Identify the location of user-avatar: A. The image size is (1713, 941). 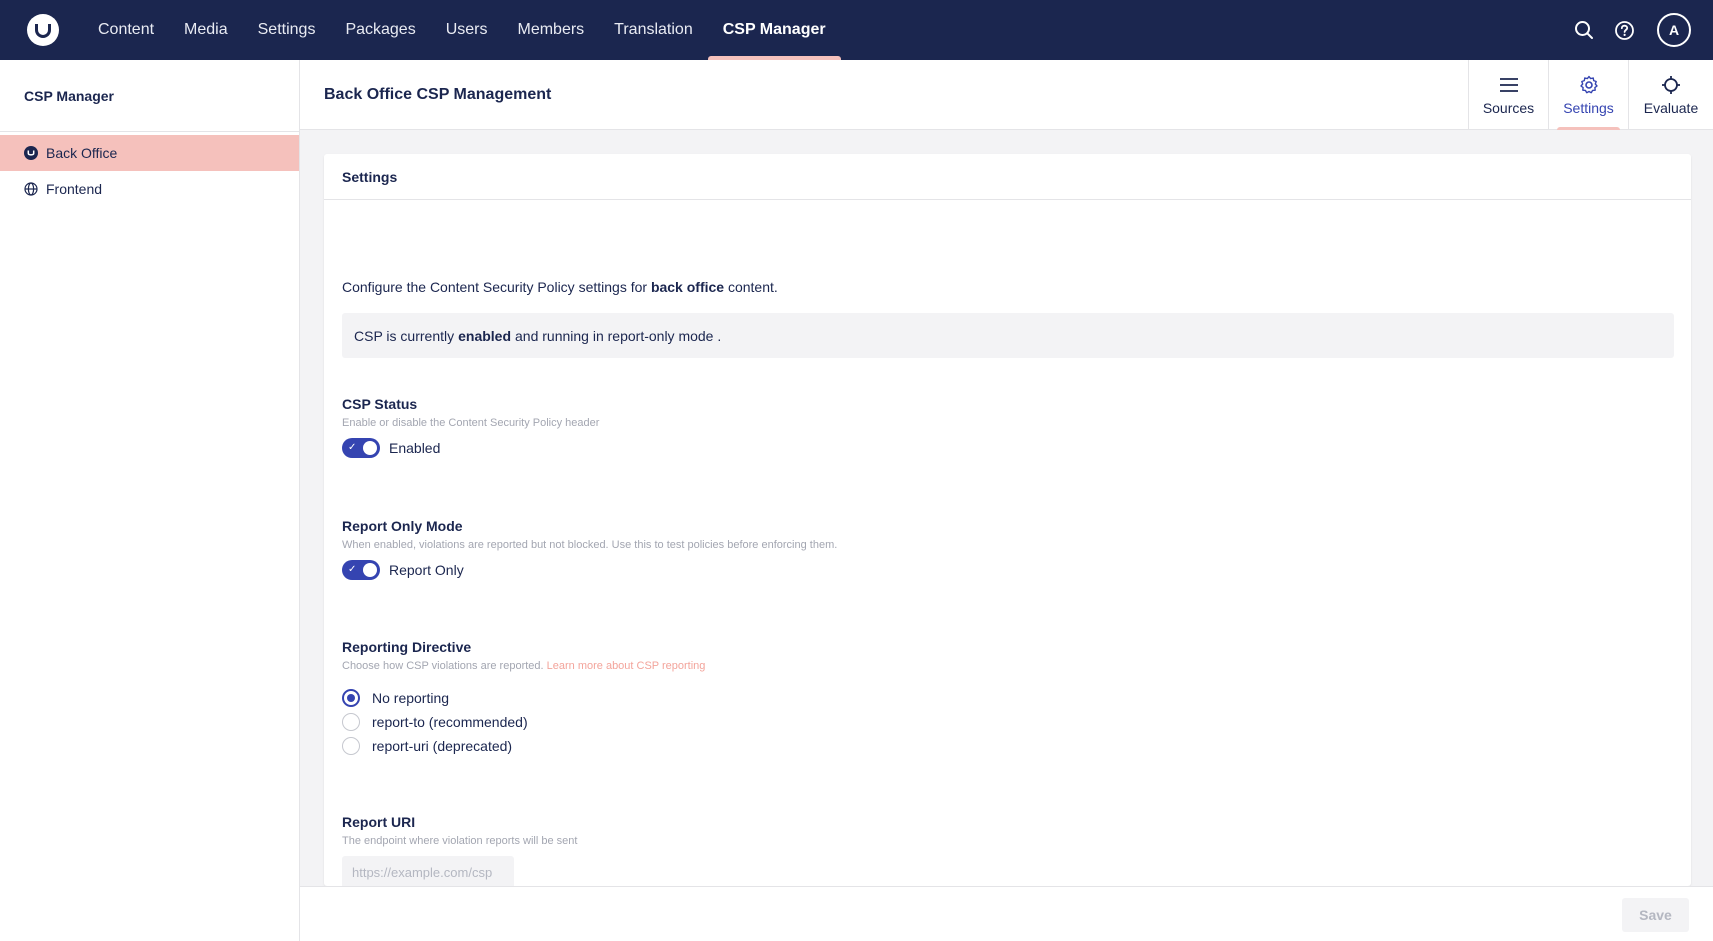
(1674, 30).